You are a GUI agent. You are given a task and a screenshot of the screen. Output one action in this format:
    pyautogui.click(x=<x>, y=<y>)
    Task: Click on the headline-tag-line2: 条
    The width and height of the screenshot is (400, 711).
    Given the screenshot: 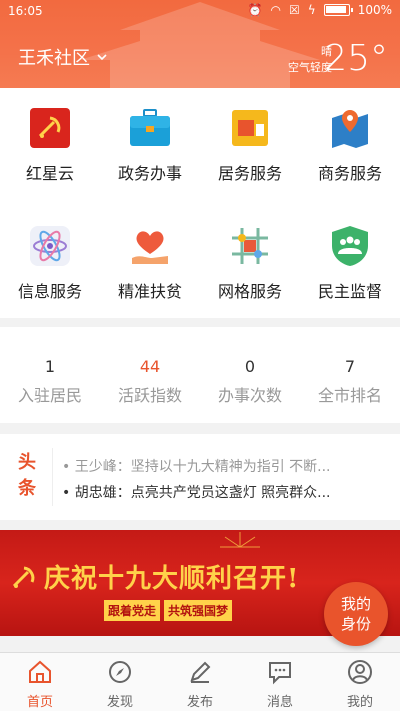 What is the action you would take?
    pyautogui.click(x=27, y=488)
    